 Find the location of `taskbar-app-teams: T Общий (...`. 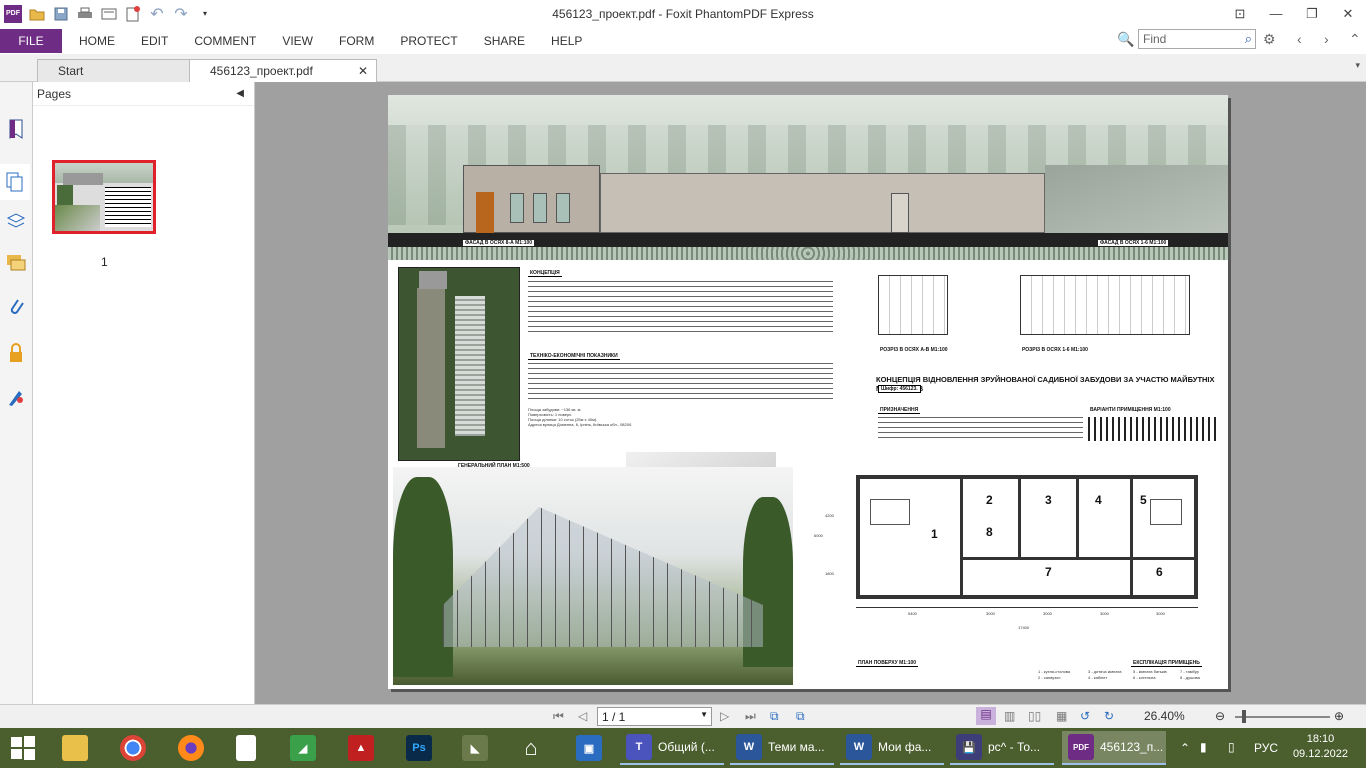

taskbar-app-teams: T Общий (... is located at coordinates (672, 748).